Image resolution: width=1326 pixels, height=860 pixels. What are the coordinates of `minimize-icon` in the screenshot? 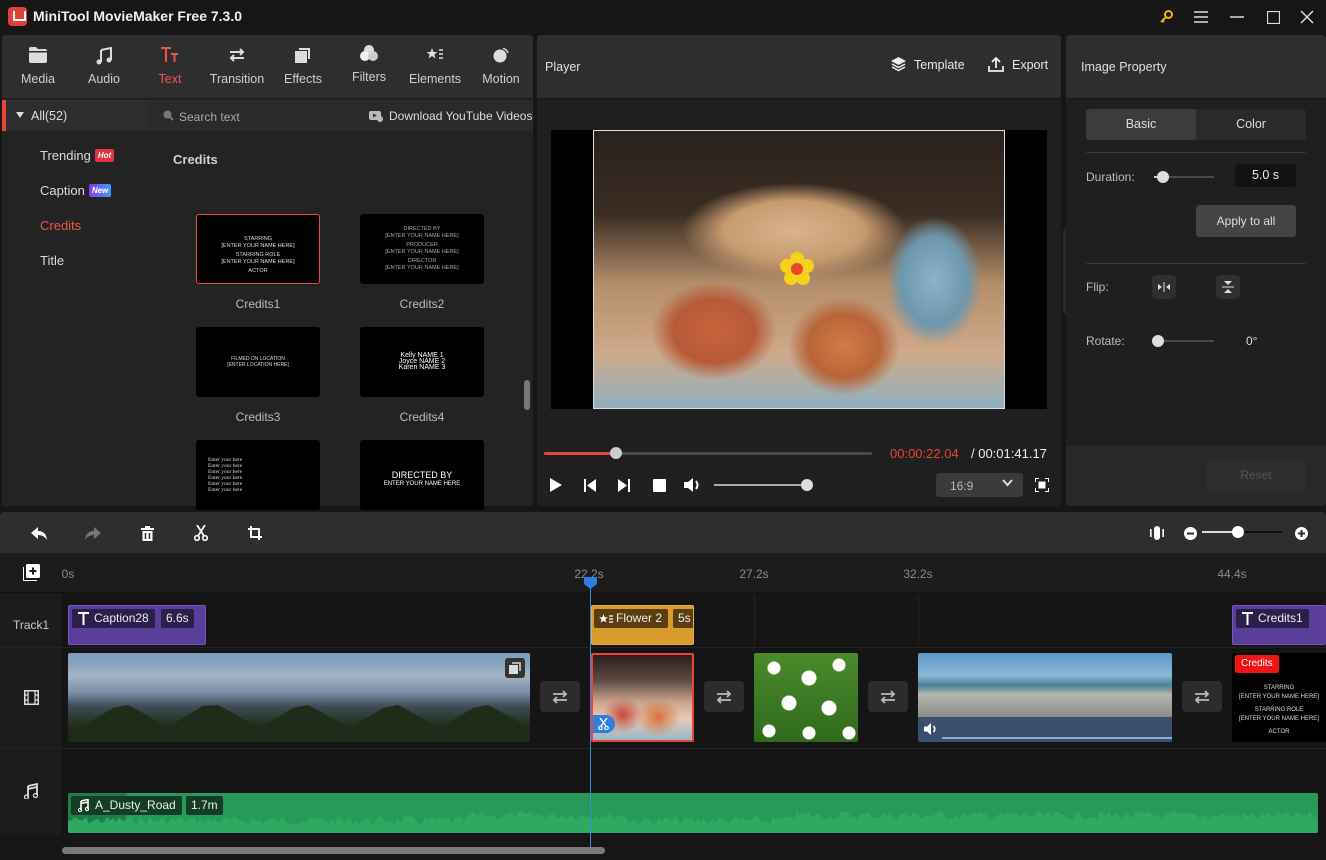 It's located at (1237, 17).